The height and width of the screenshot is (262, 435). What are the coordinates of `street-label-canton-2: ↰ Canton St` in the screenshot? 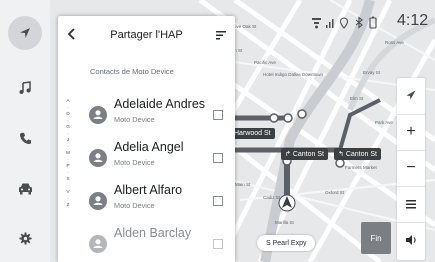 It's located at (357, 154).